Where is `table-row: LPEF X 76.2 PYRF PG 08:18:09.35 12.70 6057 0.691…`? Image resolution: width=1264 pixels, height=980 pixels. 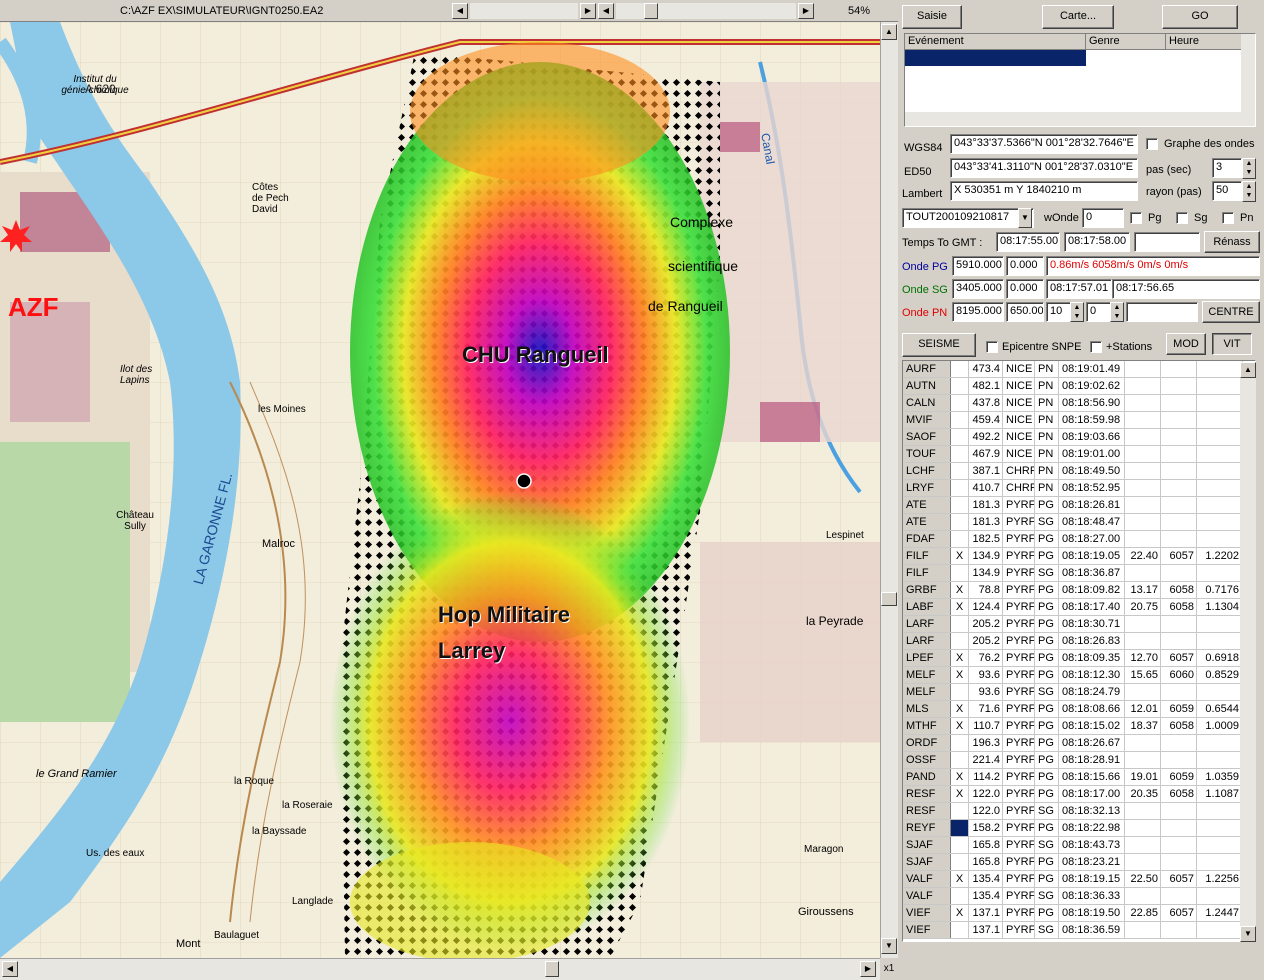 table-row: LPEF X 76.2 PYRF PG 08:18:09.35 12.70 6057 0.691… is located at coordinates (1079, 658).